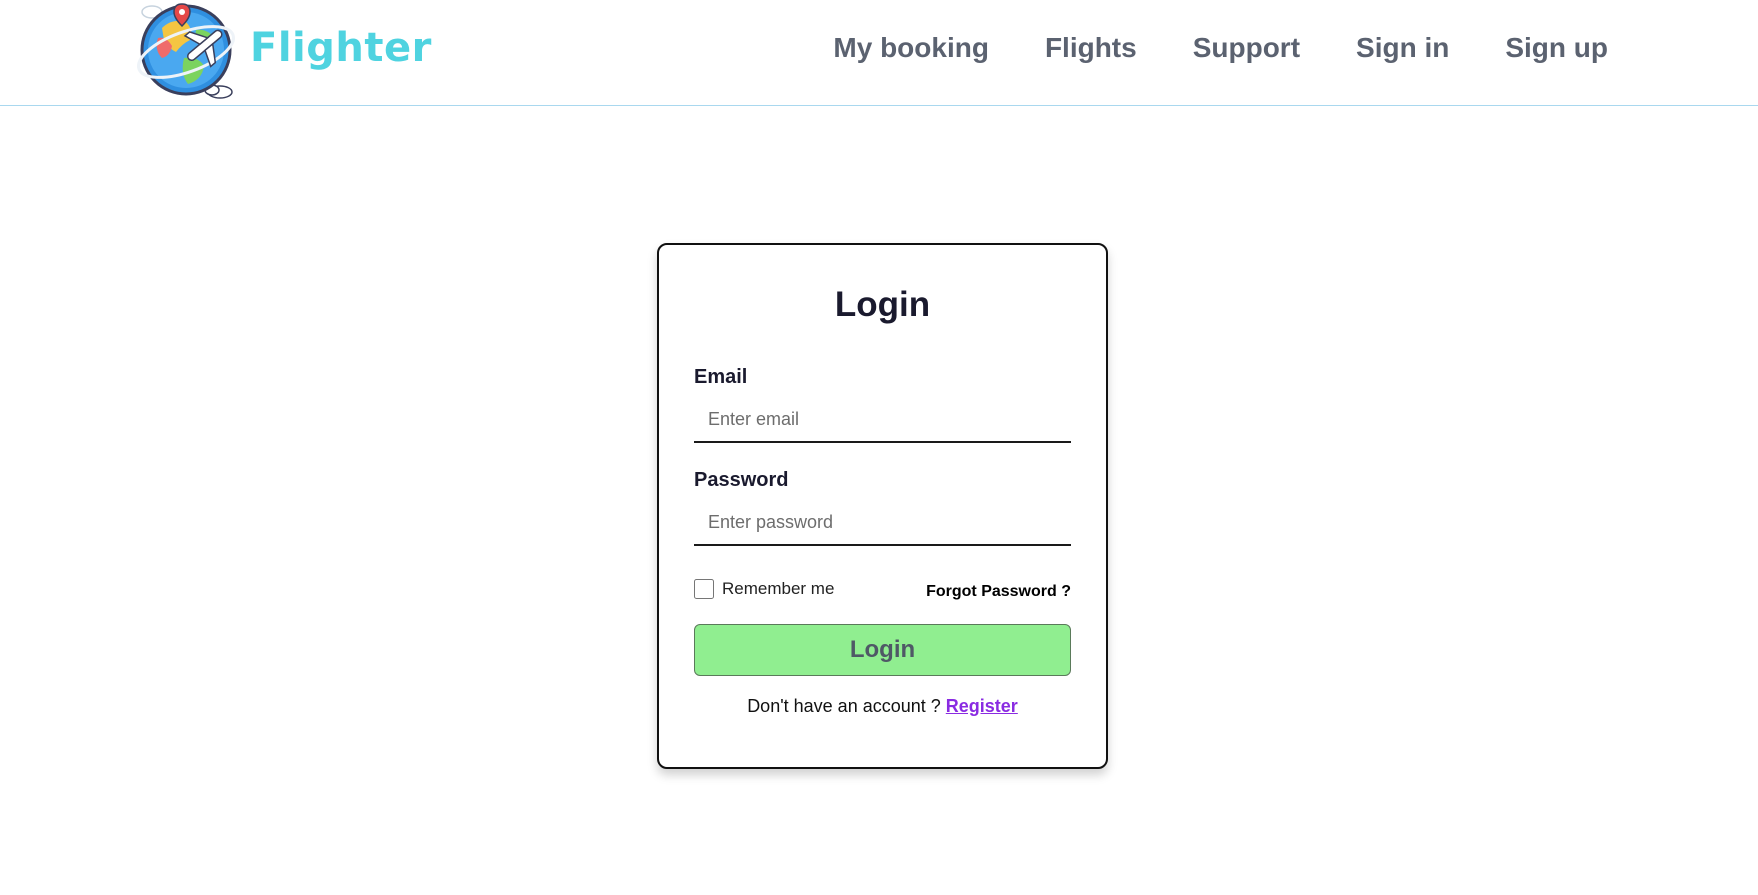 The width and height of the screenshot is (1758, 895). Describe the element at coordinates (982, 706) in the screenshot. I see `register-link: Register` at that location.